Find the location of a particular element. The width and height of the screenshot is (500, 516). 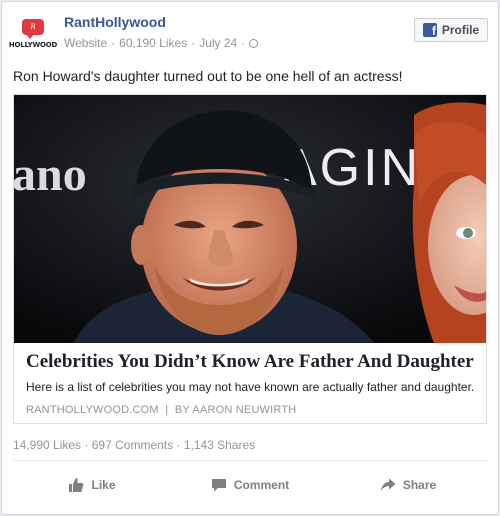

page-avatar: R HOLLYWOOD is located at coordinates (33, 34).